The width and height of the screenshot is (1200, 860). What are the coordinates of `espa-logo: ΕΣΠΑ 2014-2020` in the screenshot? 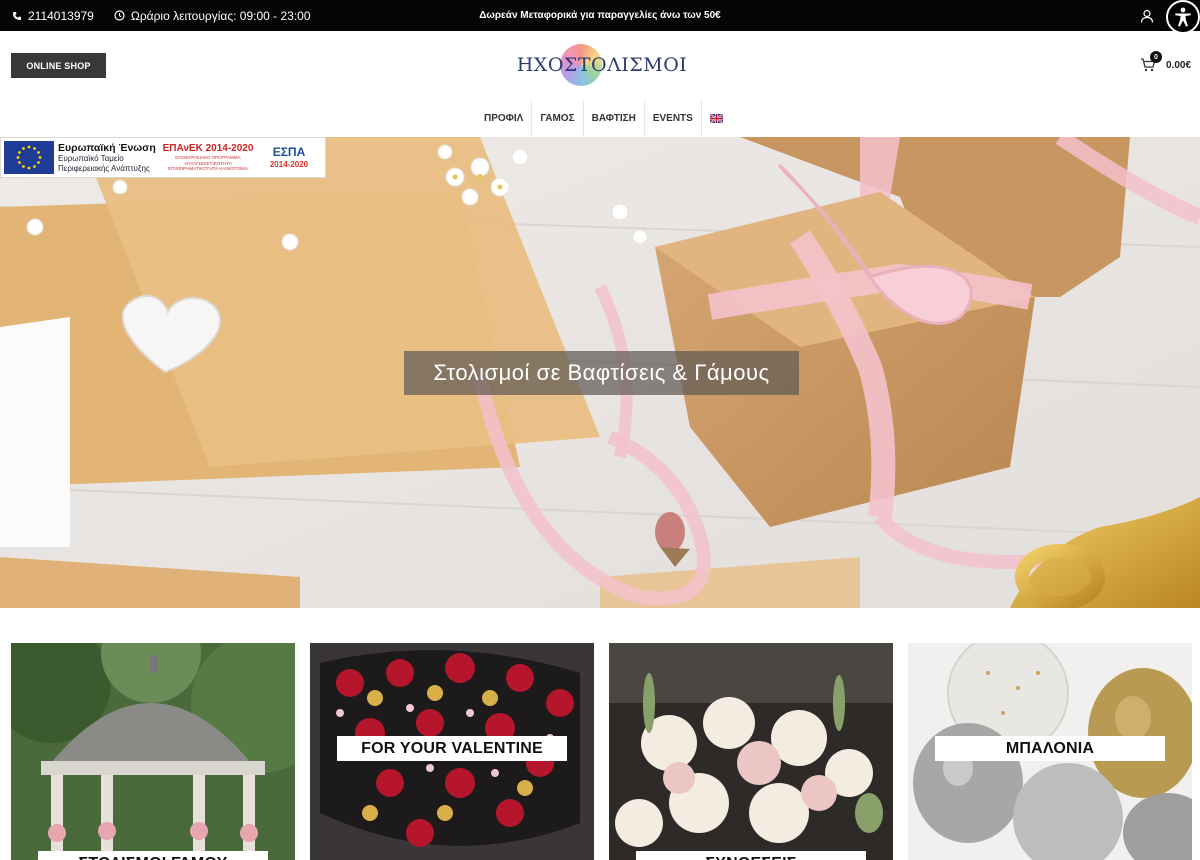 It's located at (289, 157).